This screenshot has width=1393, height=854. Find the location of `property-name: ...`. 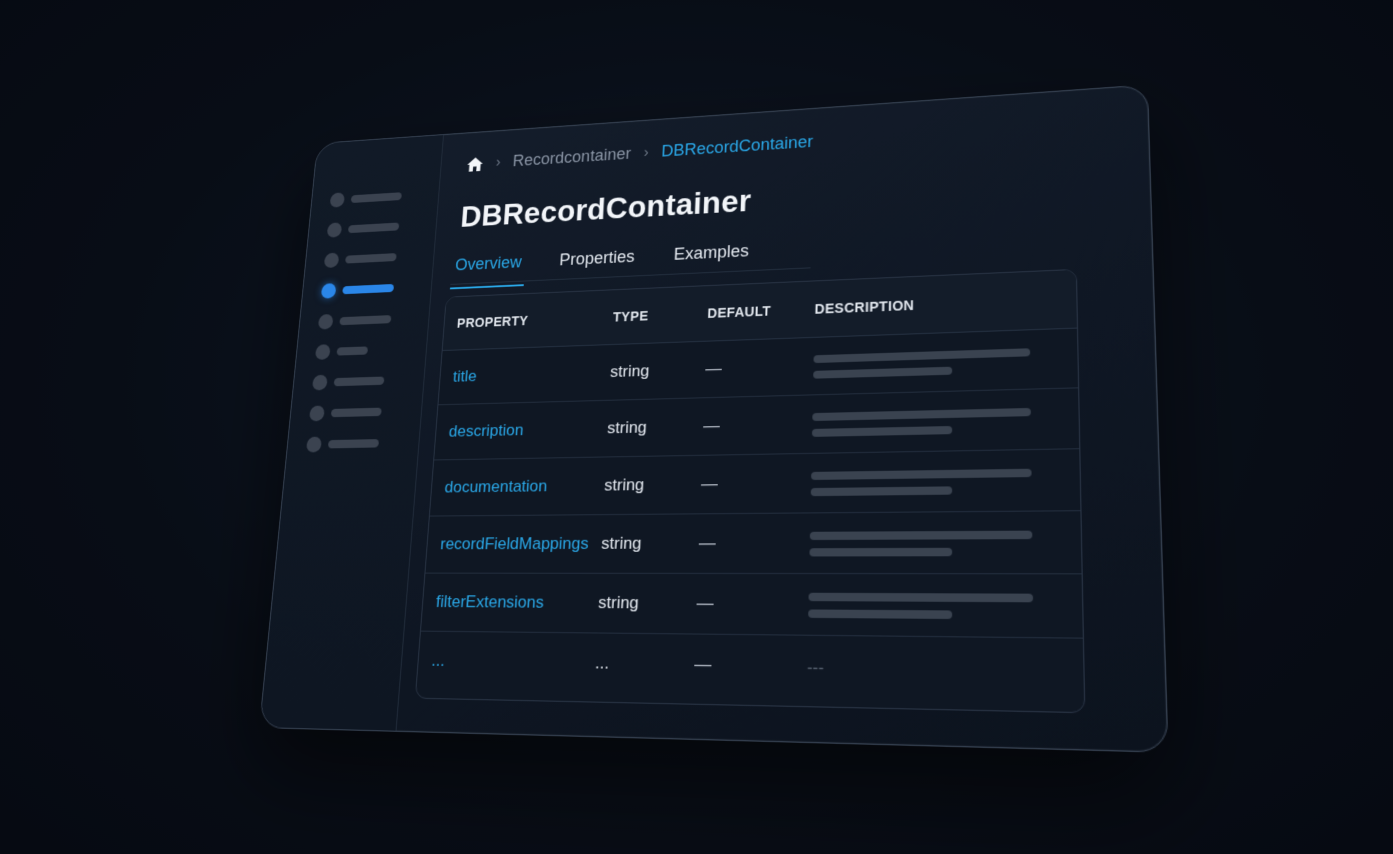

property-name: ... is located at coordinates (438, 661).